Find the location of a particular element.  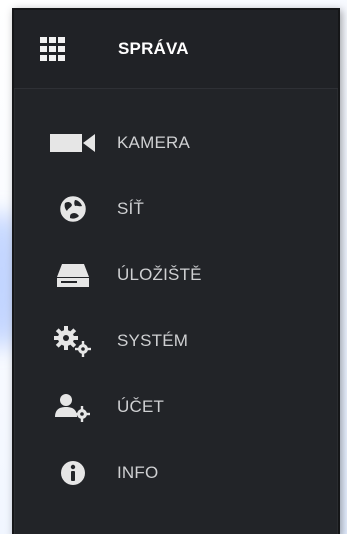

menu-item-label: ÚČET is located at coordinates (141, 406).